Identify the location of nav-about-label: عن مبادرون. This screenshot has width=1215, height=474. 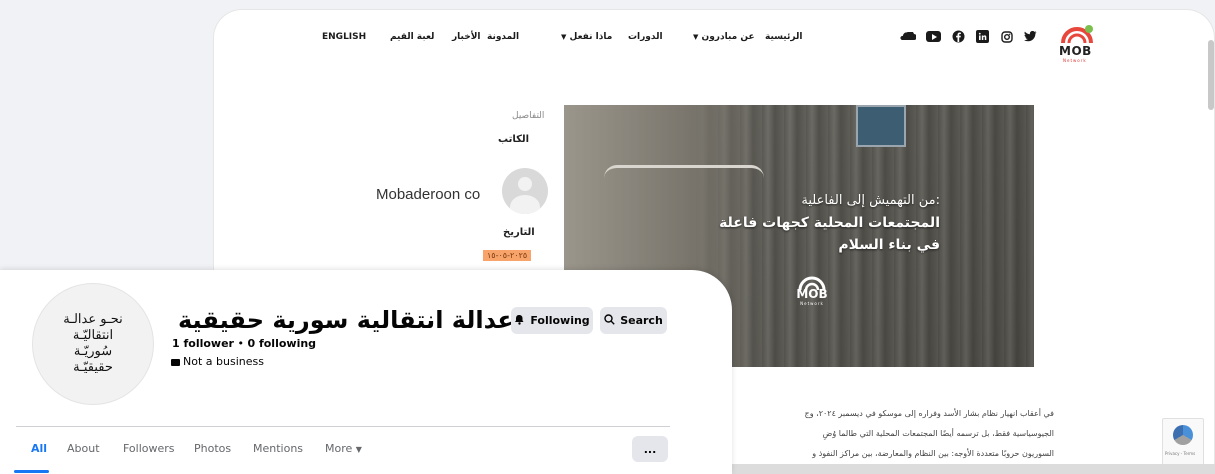
(728, 37).